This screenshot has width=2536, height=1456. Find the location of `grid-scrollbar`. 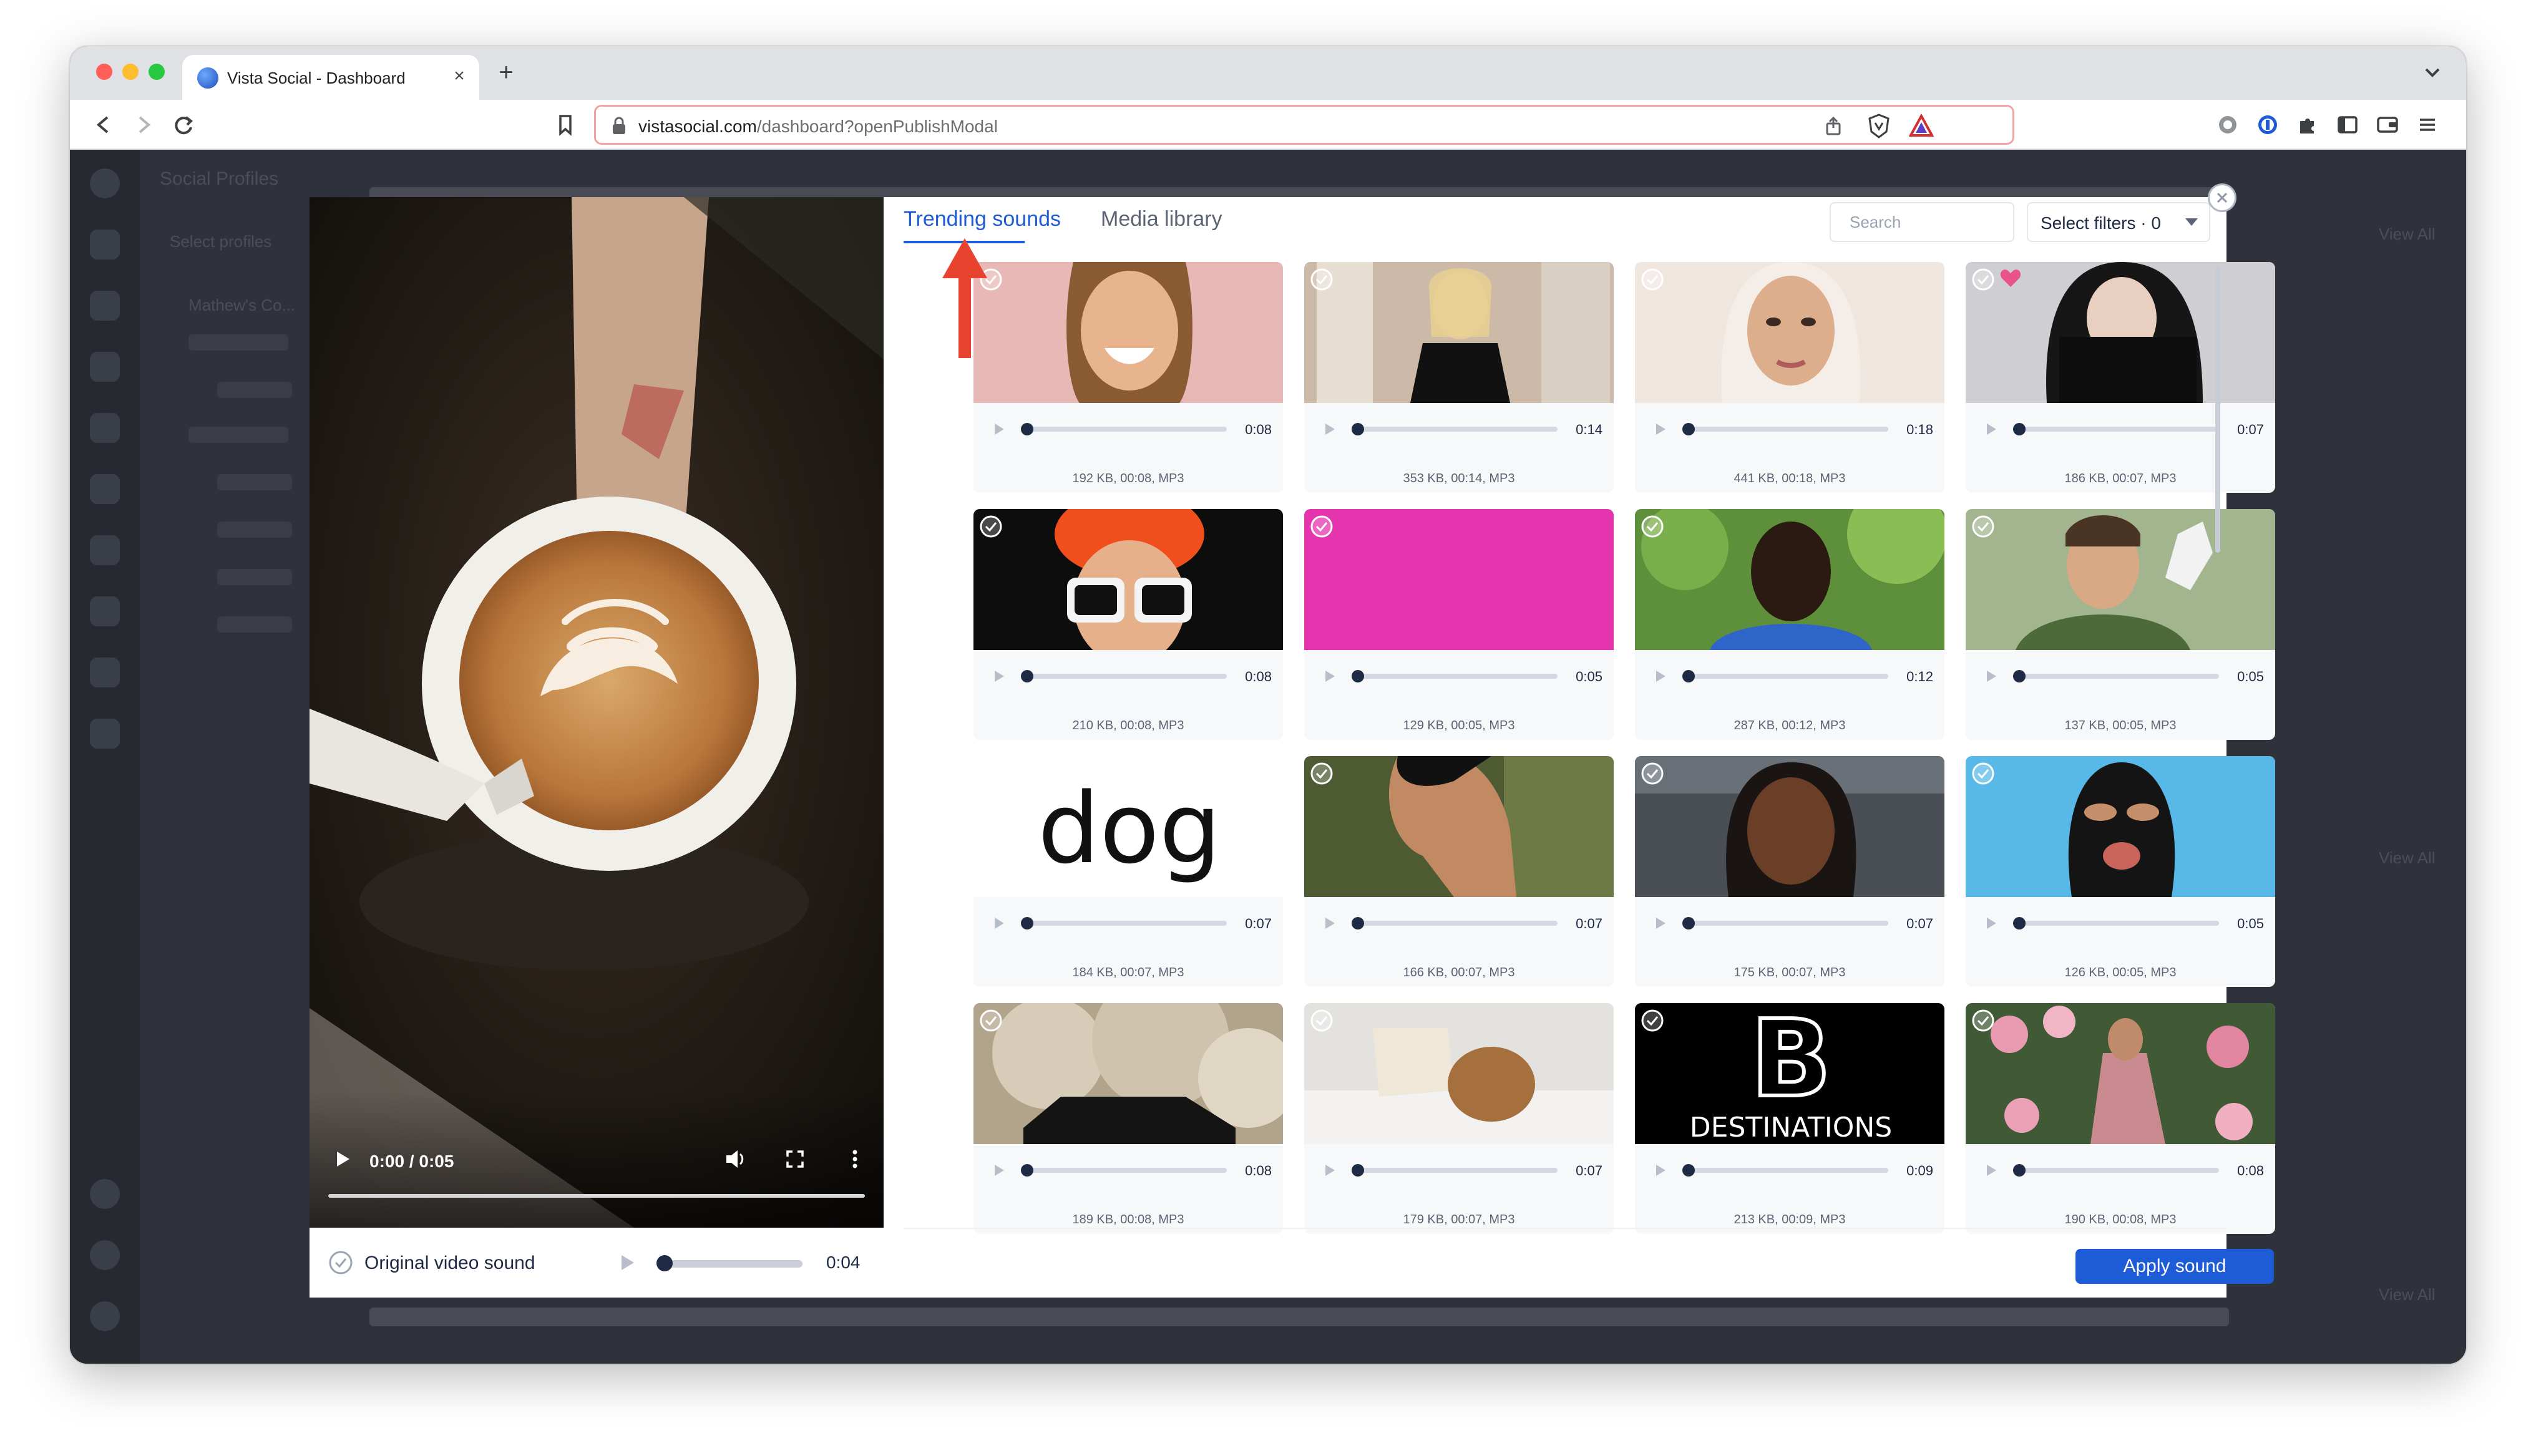

grid-scrollbar is located at coordinates (2217, 409).